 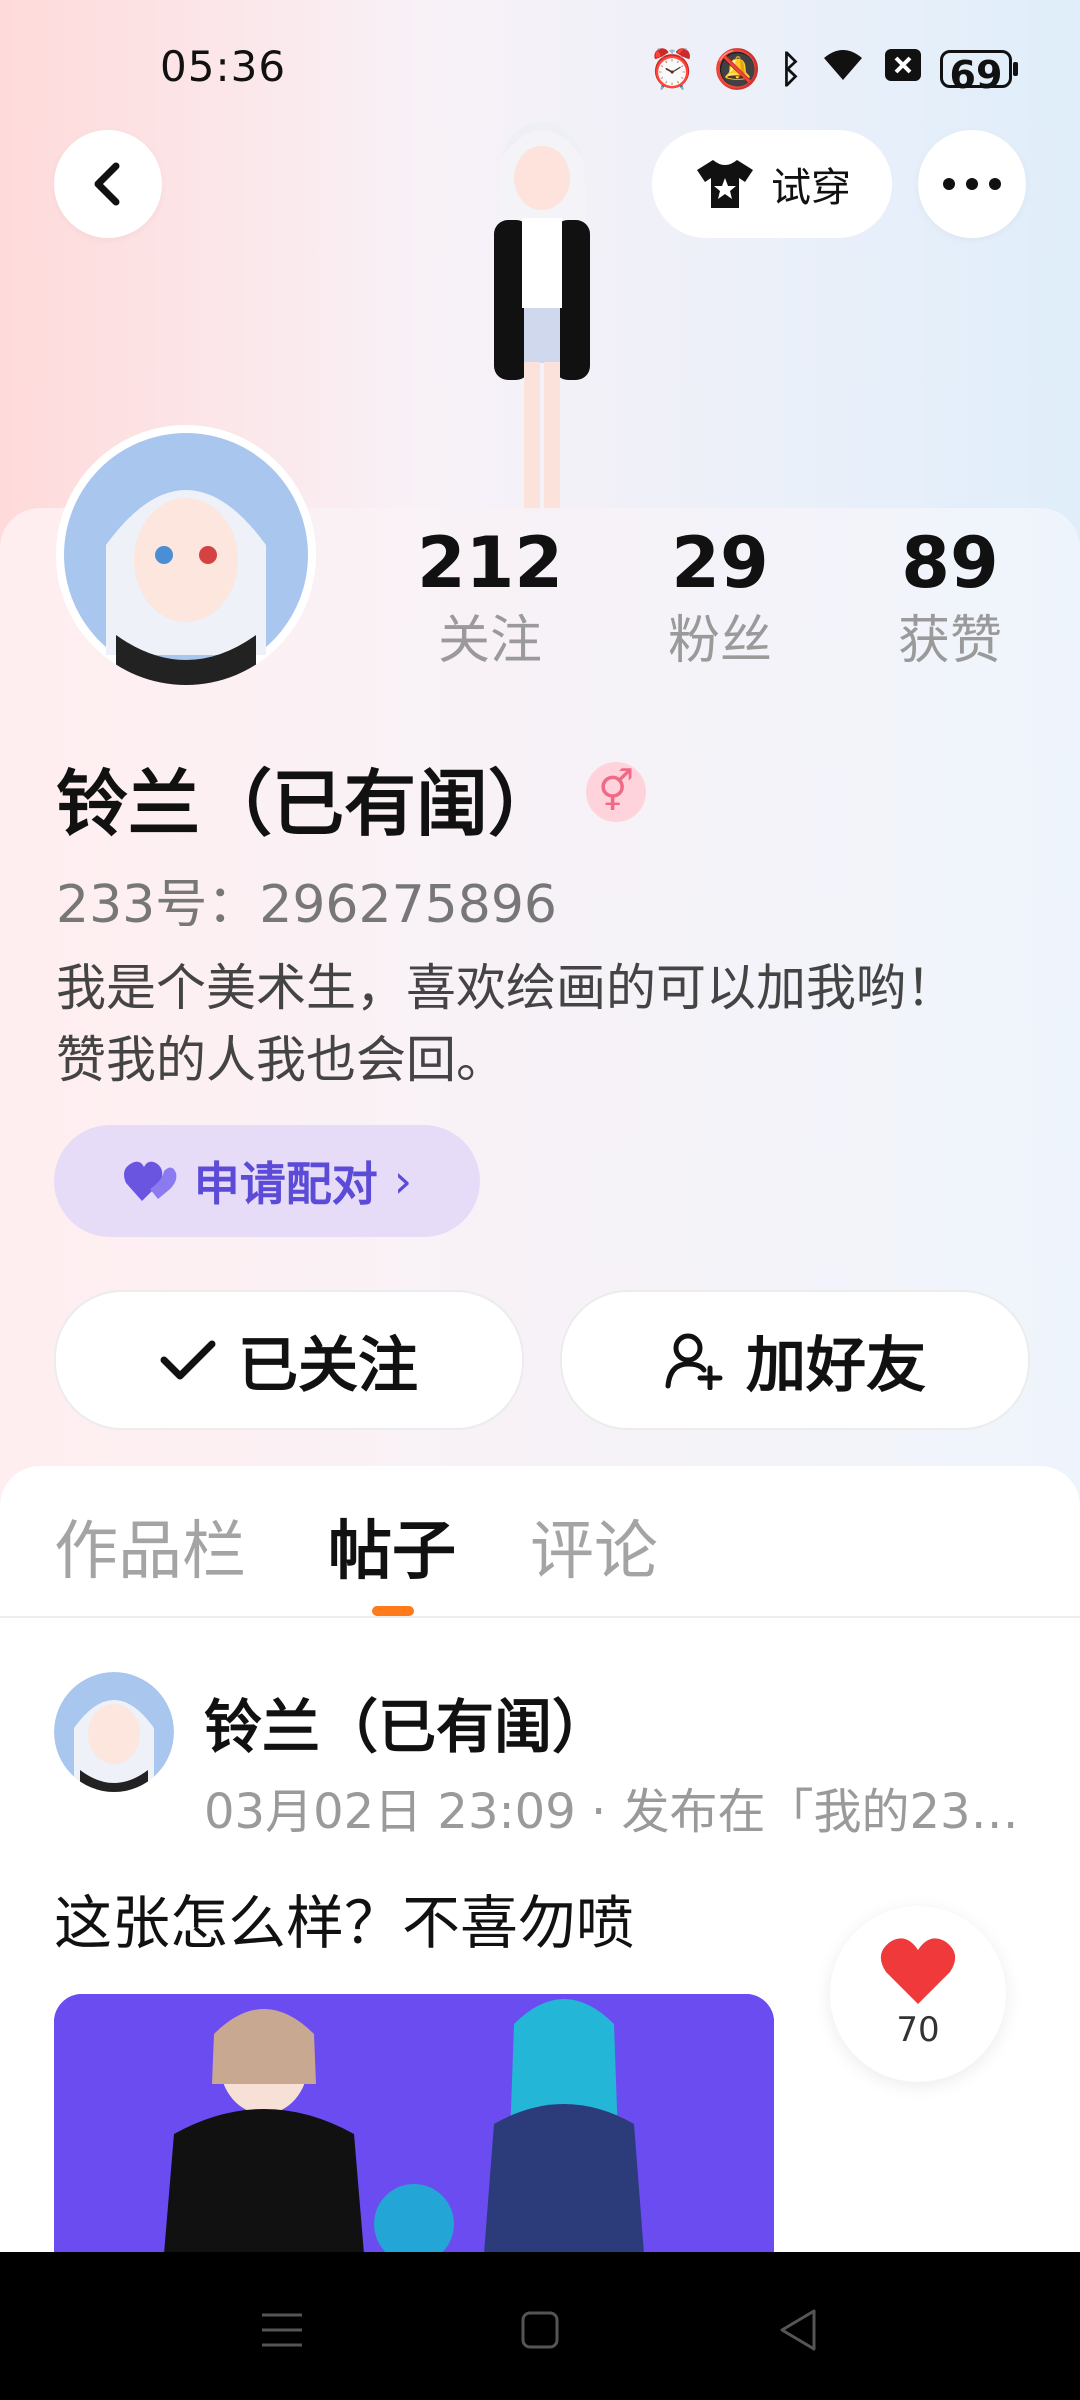 What do you see at coordinates (392, 1546) in the screenshot?
I see `tab-posts: 帖子` at bounding box center [392, 1546].